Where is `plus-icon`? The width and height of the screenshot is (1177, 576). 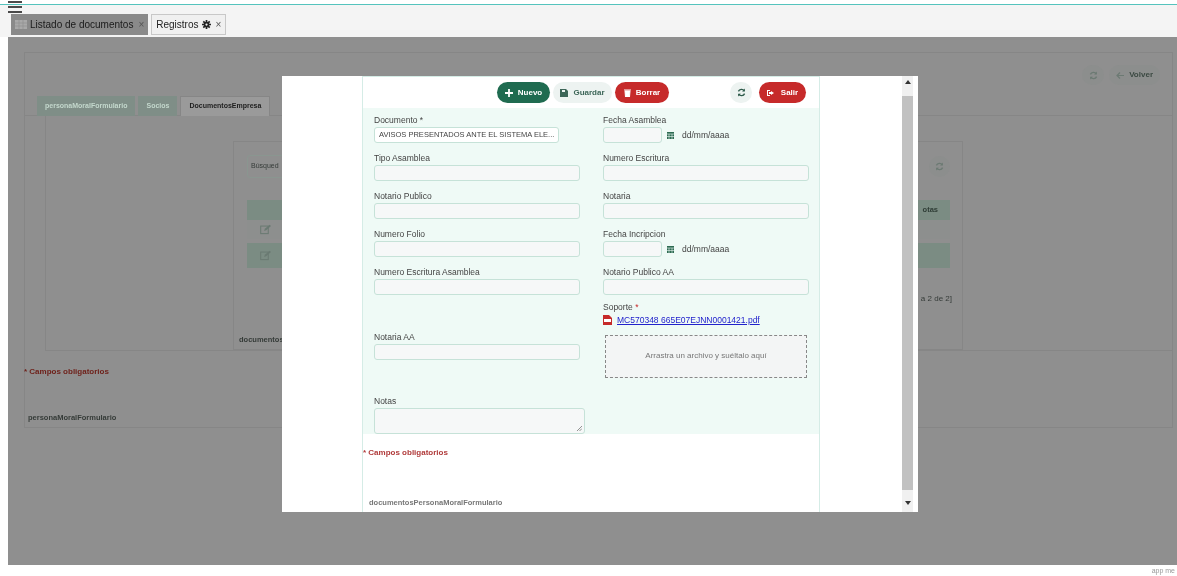 plus-icon is located at coordinates (508, 92).